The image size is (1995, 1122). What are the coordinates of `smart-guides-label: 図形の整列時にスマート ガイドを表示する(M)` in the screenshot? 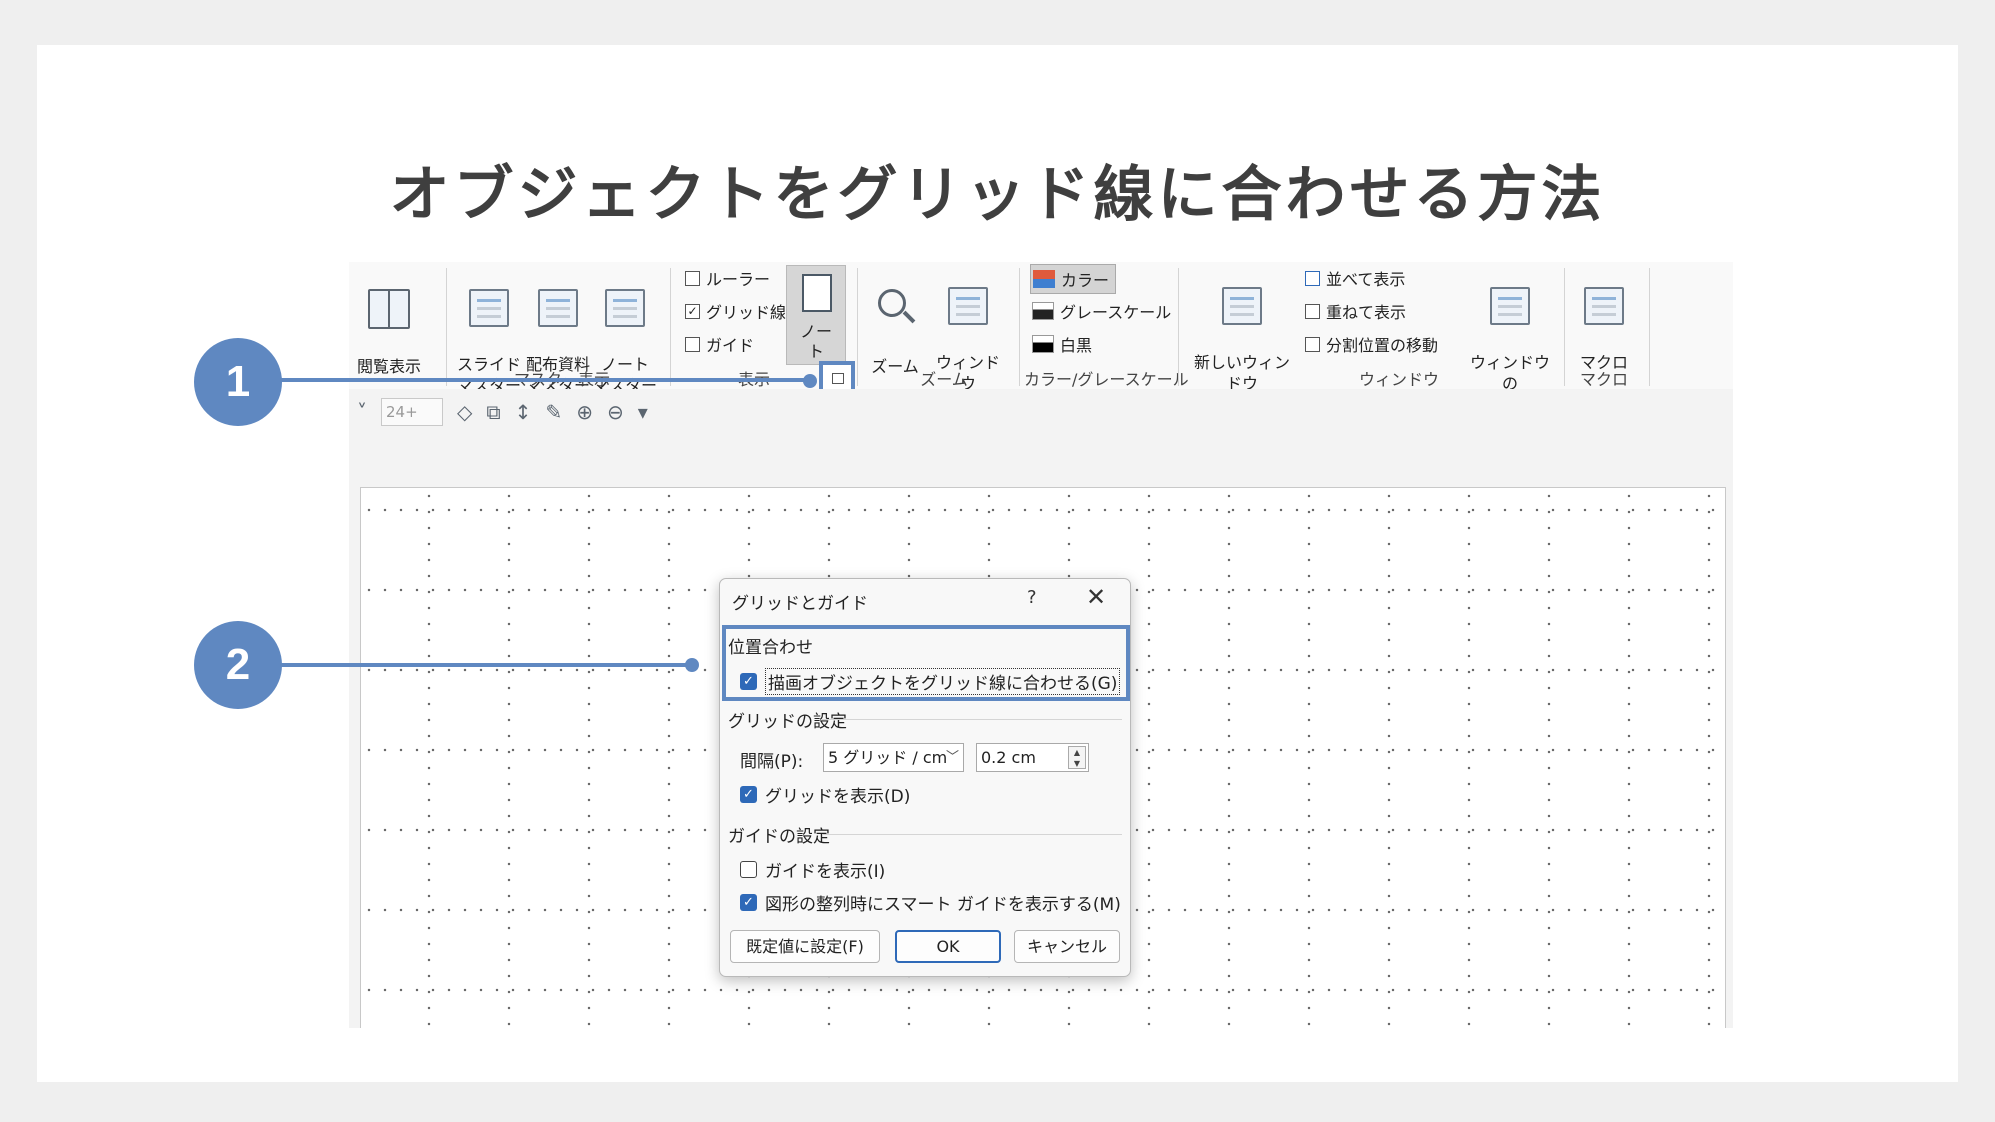 It's located at (943, 905).